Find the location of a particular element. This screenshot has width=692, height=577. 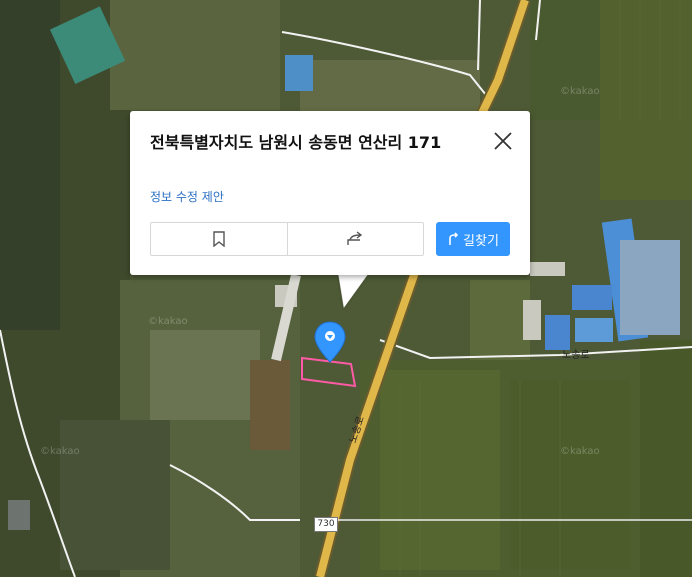

share-icon is located at coordinates (355, 238).